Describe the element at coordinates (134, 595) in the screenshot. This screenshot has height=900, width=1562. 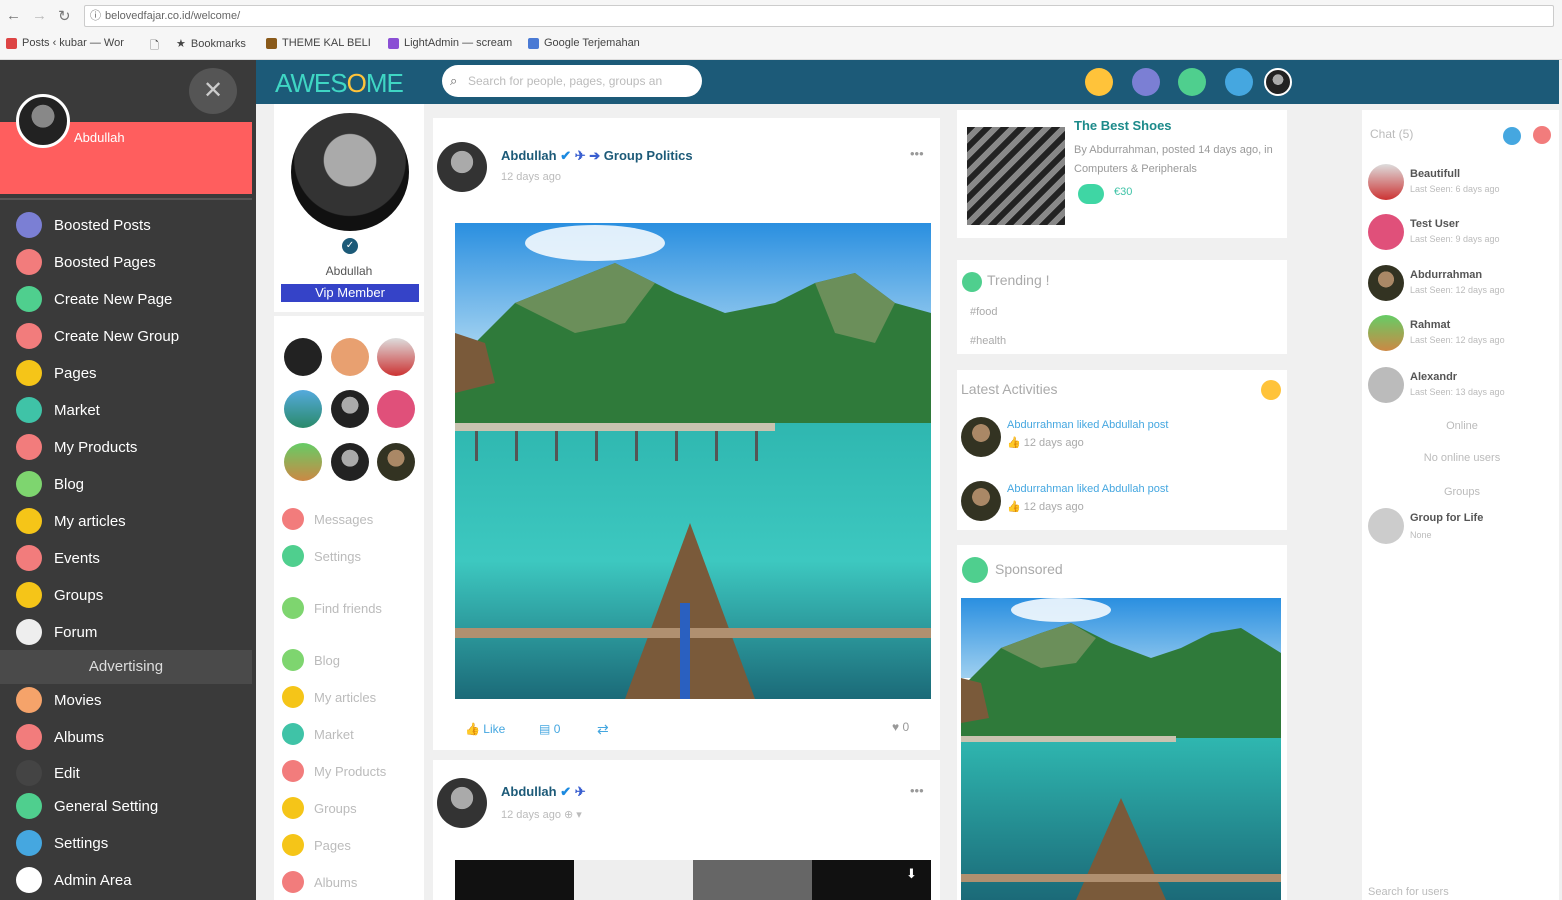
I see `sidebar-item: Groups` at that location.